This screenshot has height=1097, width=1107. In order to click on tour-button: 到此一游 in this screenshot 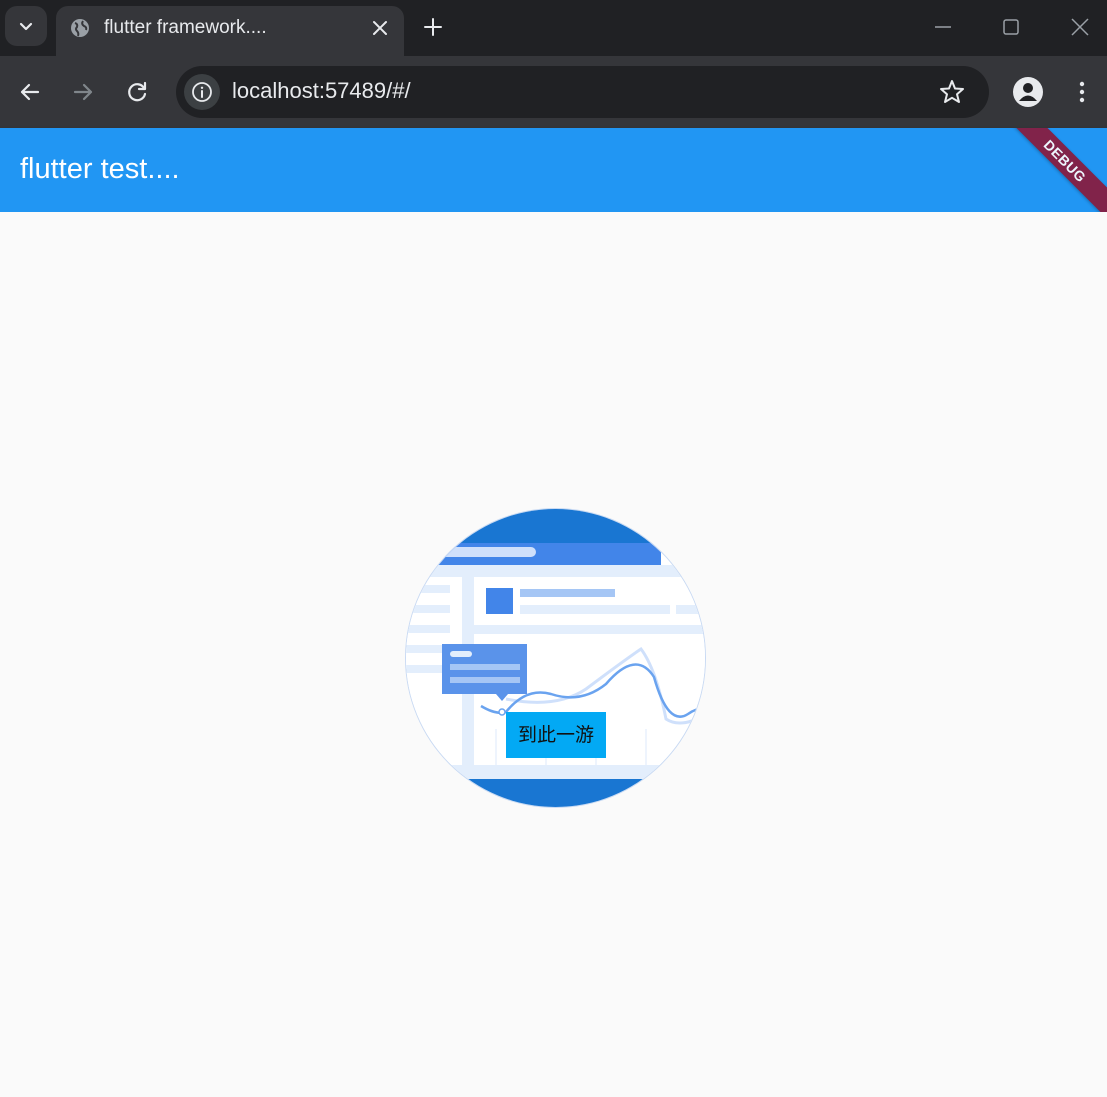, I will do `click(556, 735)`.